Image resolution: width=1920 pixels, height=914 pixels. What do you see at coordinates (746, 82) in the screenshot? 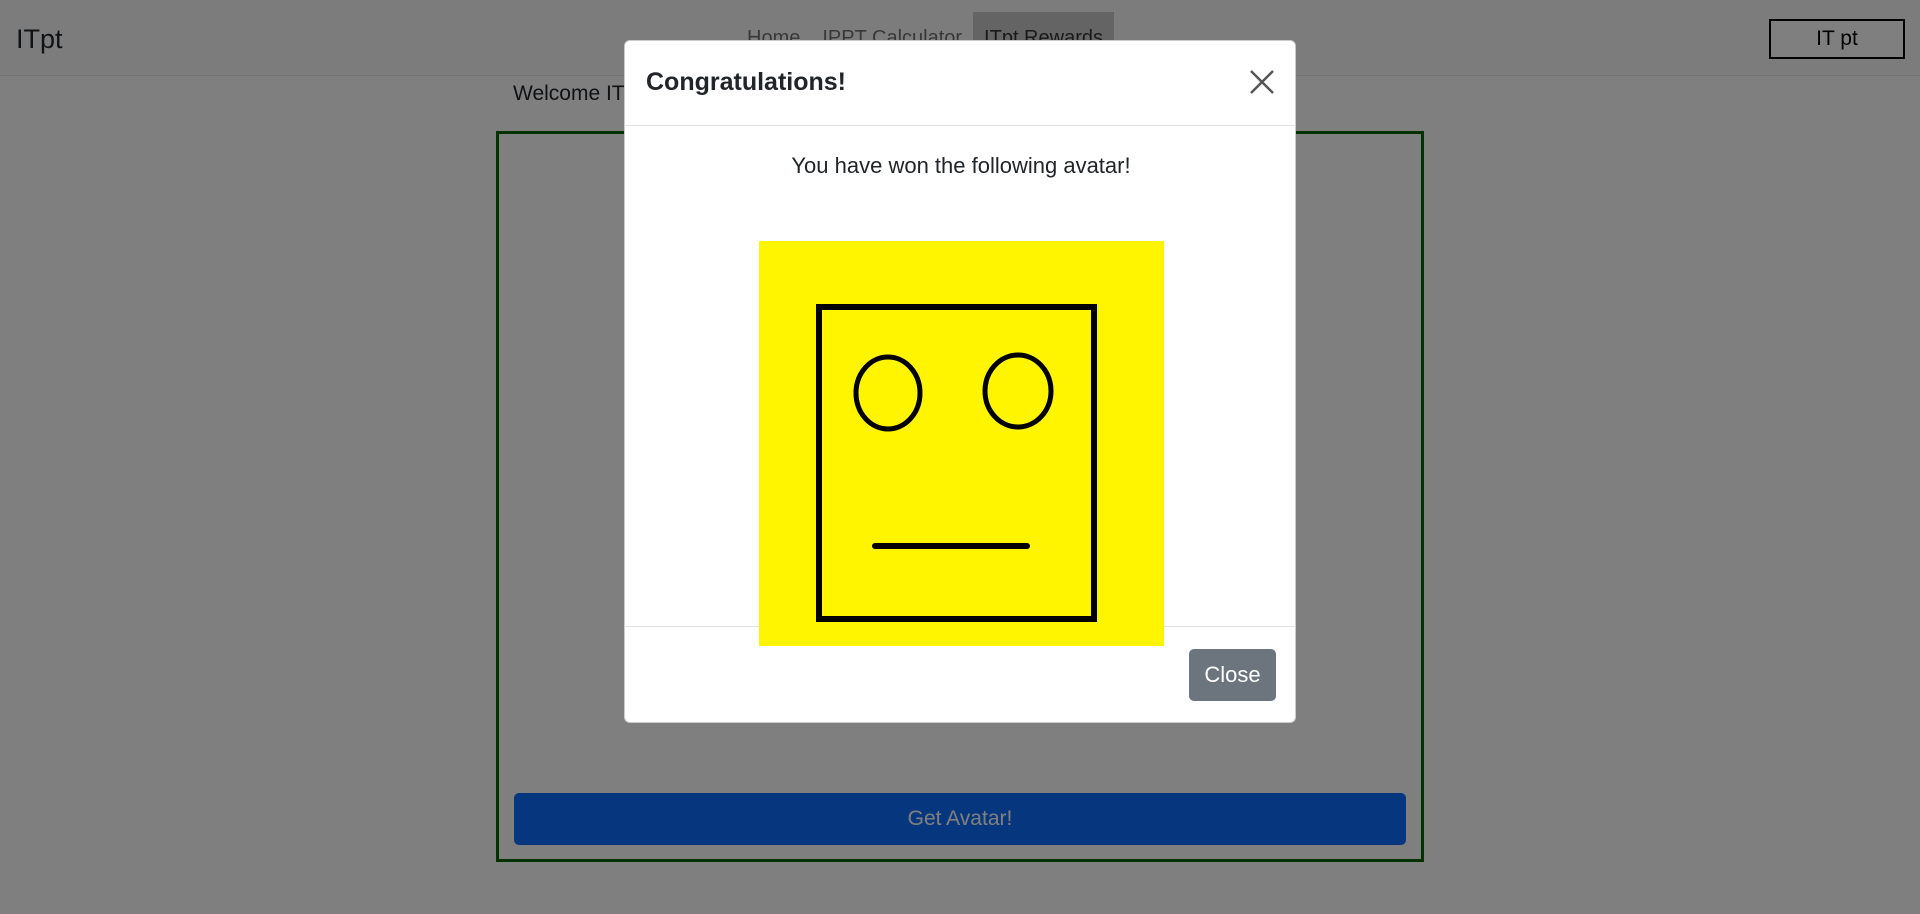
I see `modal-title: Congratulations!` at bounding box center [746, 82].